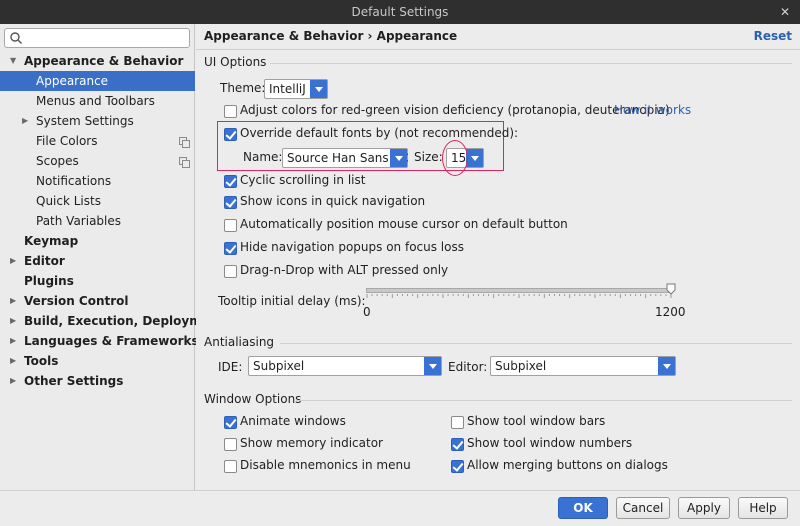  I want to click on tree-item-quick-lists: Quick Lists, so click(97, 201).